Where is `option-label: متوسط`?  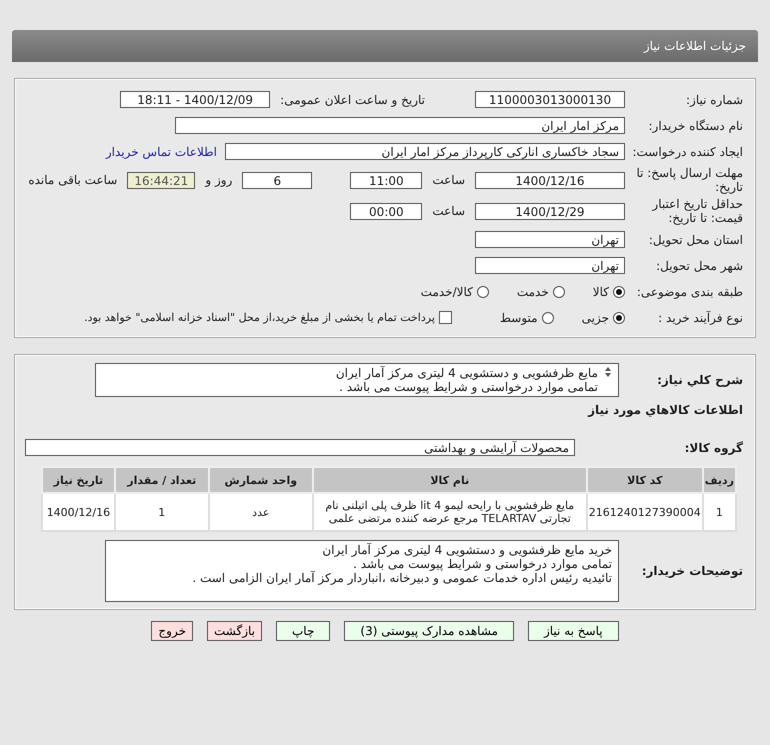 option-label: متوسط is located at coordinates (519, 317).